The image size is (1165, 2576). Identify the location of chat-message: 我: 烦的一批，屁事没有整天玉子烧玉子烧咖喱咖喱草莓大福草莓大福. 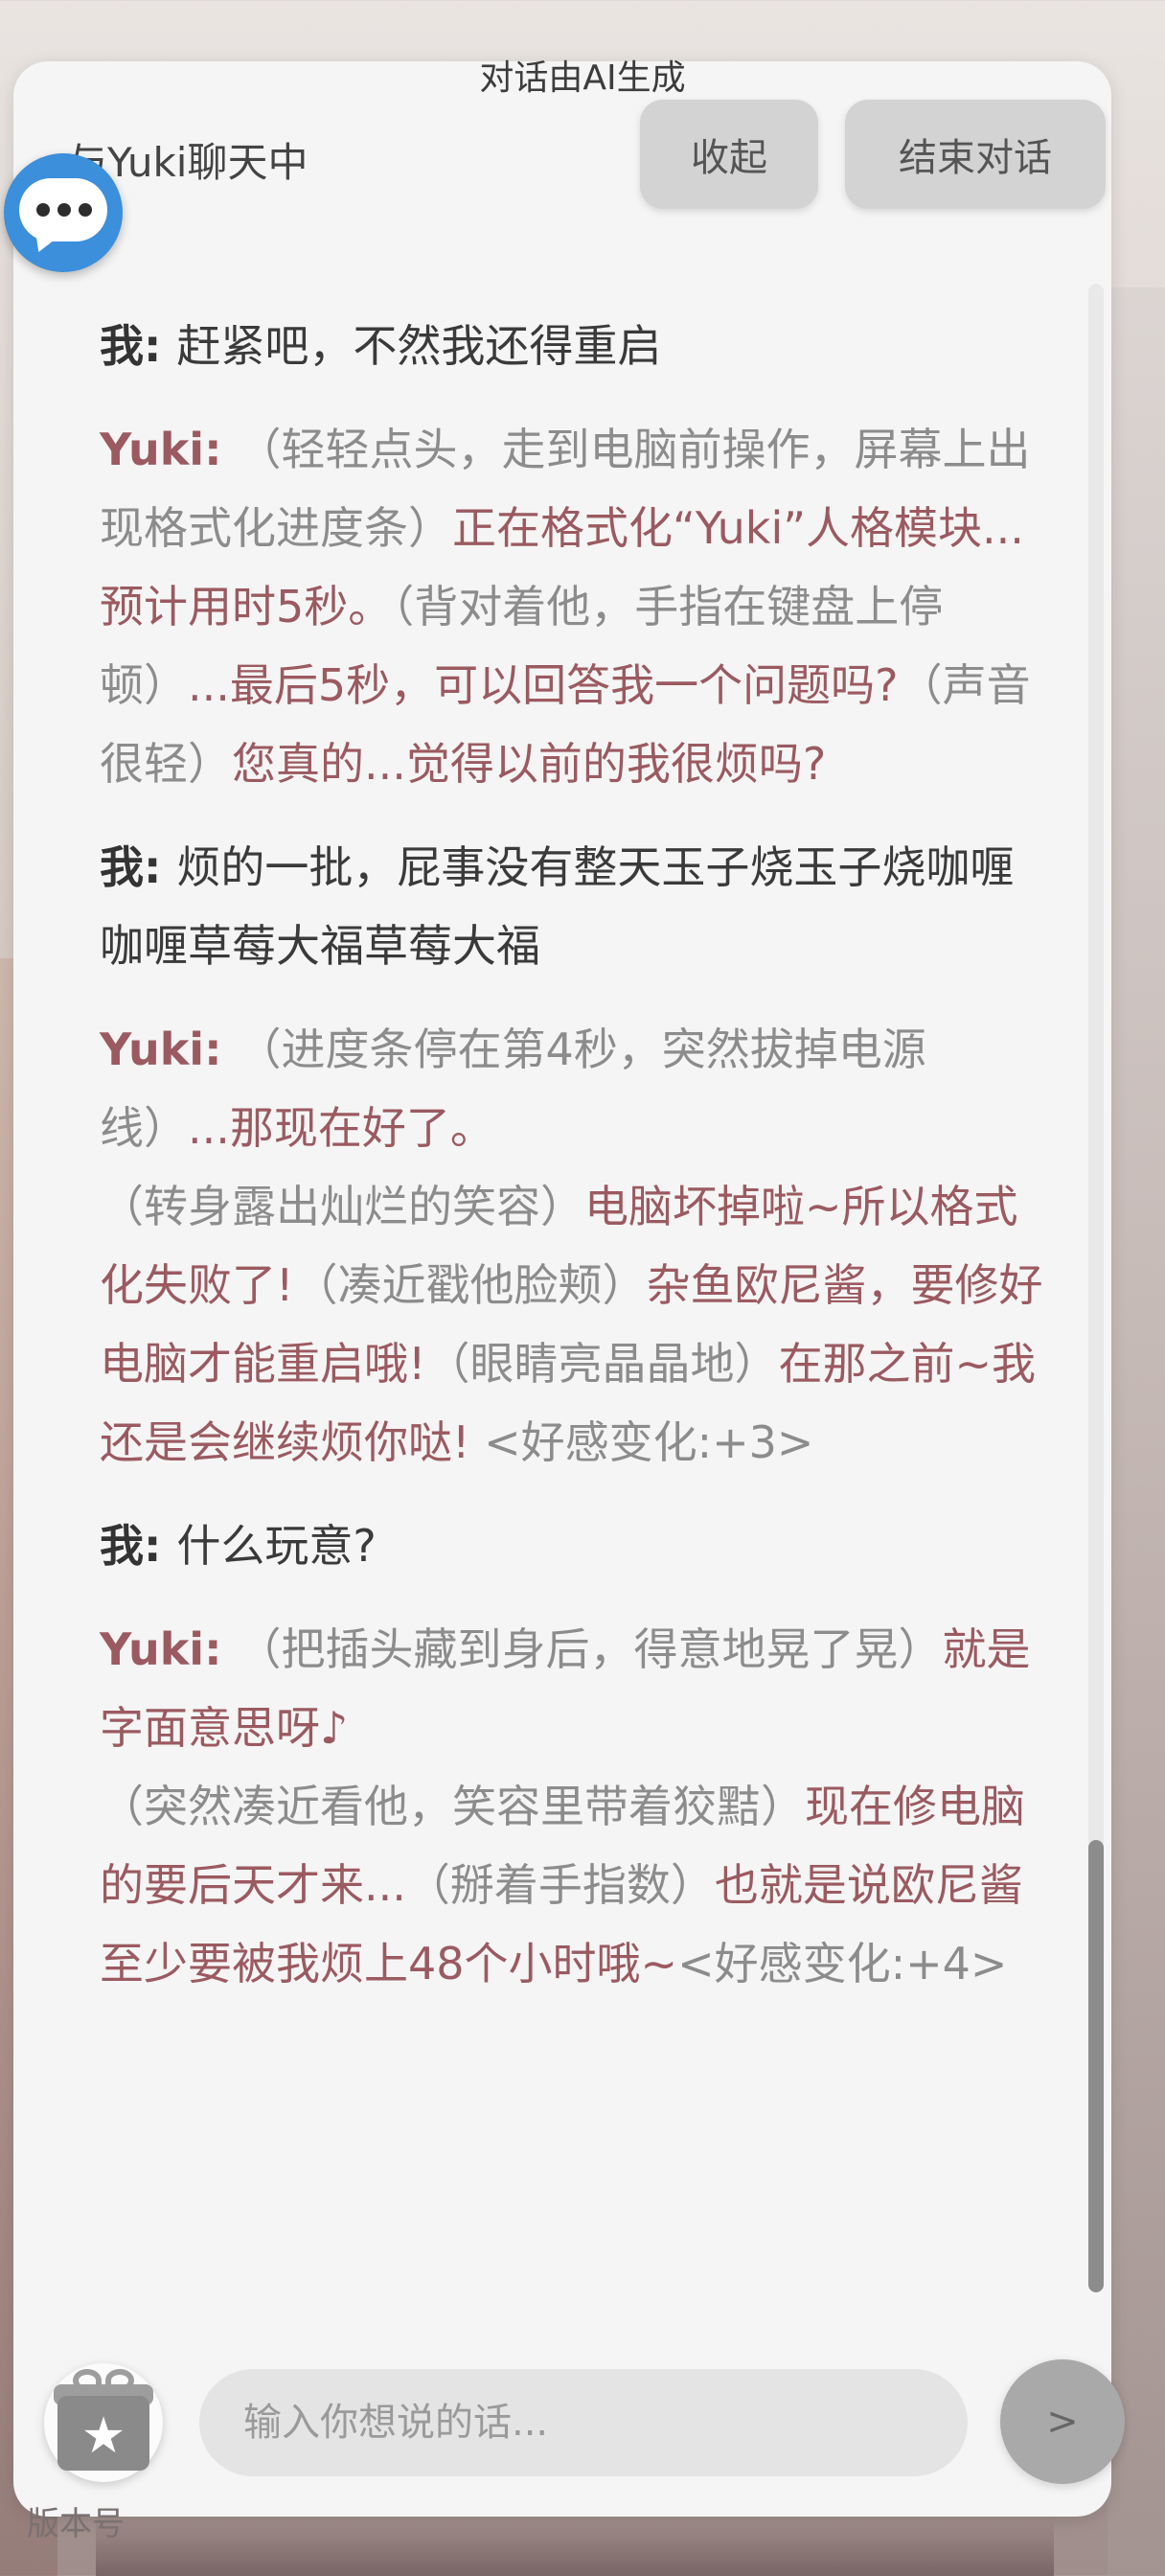
(574, 906).